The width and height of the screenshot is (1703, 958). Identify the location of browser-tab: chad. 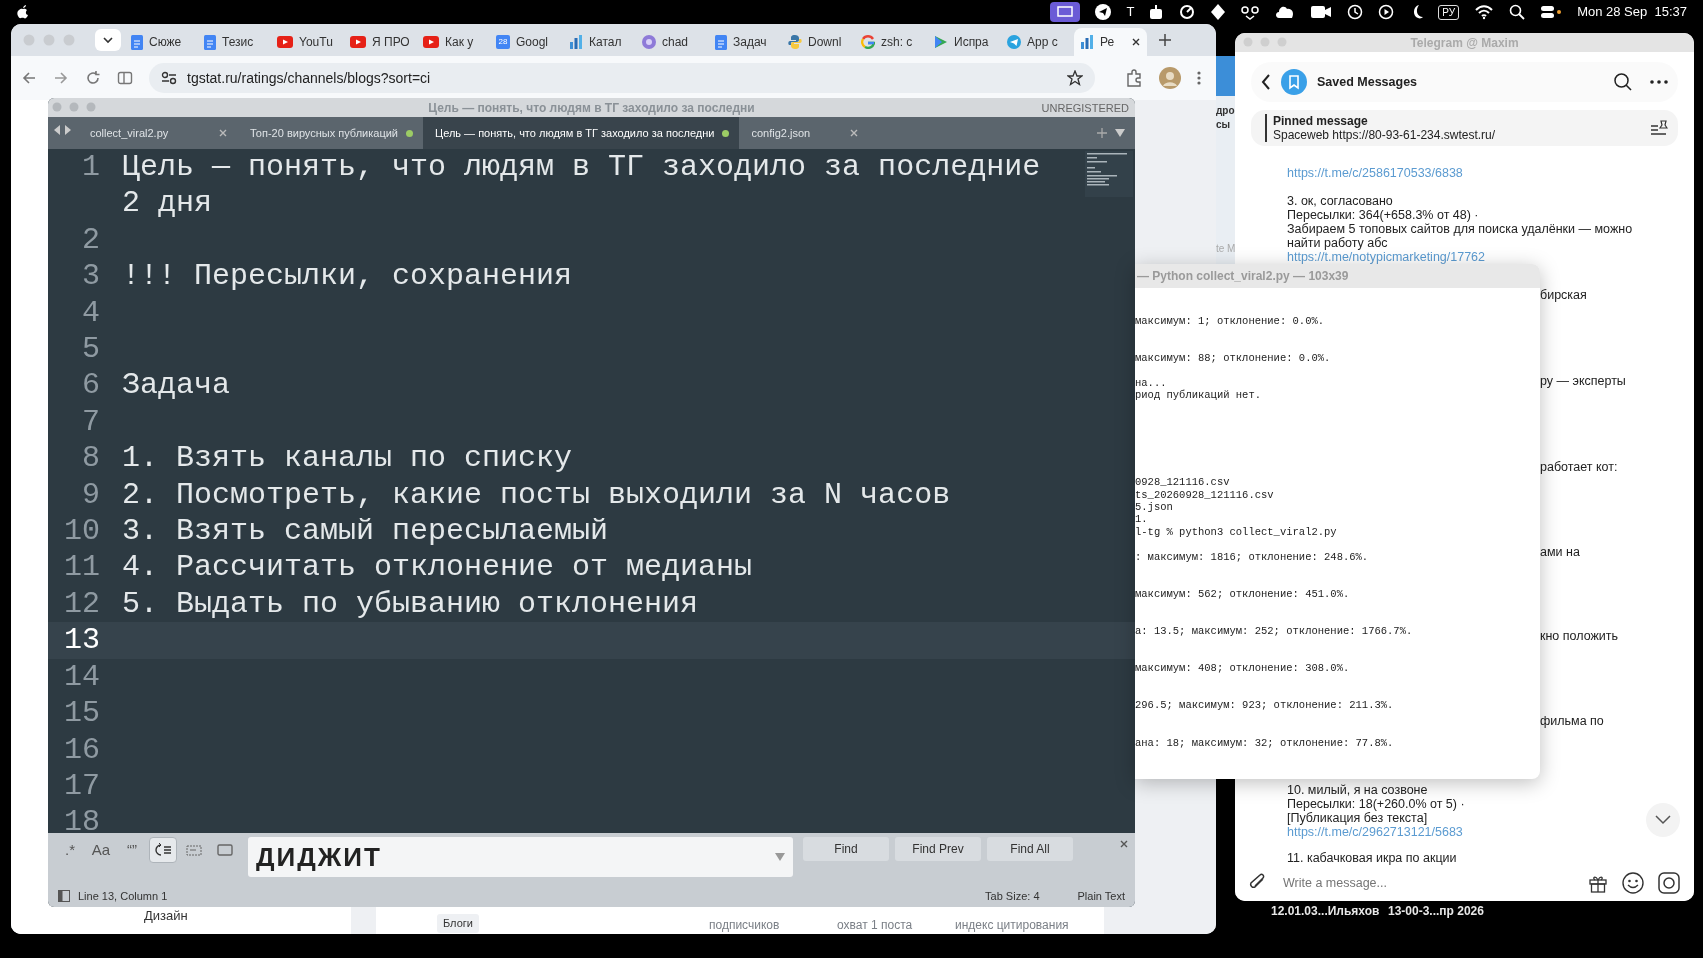
(672, 42).